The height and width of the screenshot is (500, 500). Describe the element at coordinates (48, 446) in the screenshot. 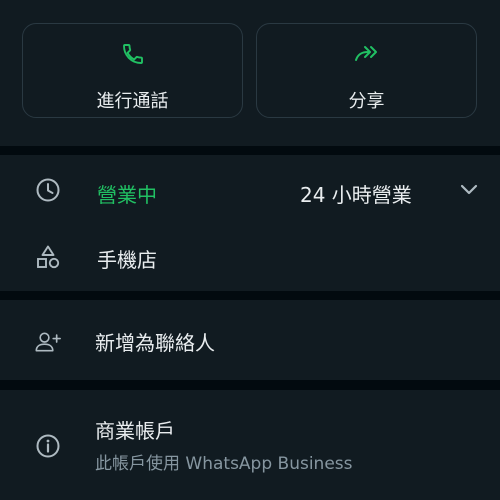

I see `info-icon` at that location.